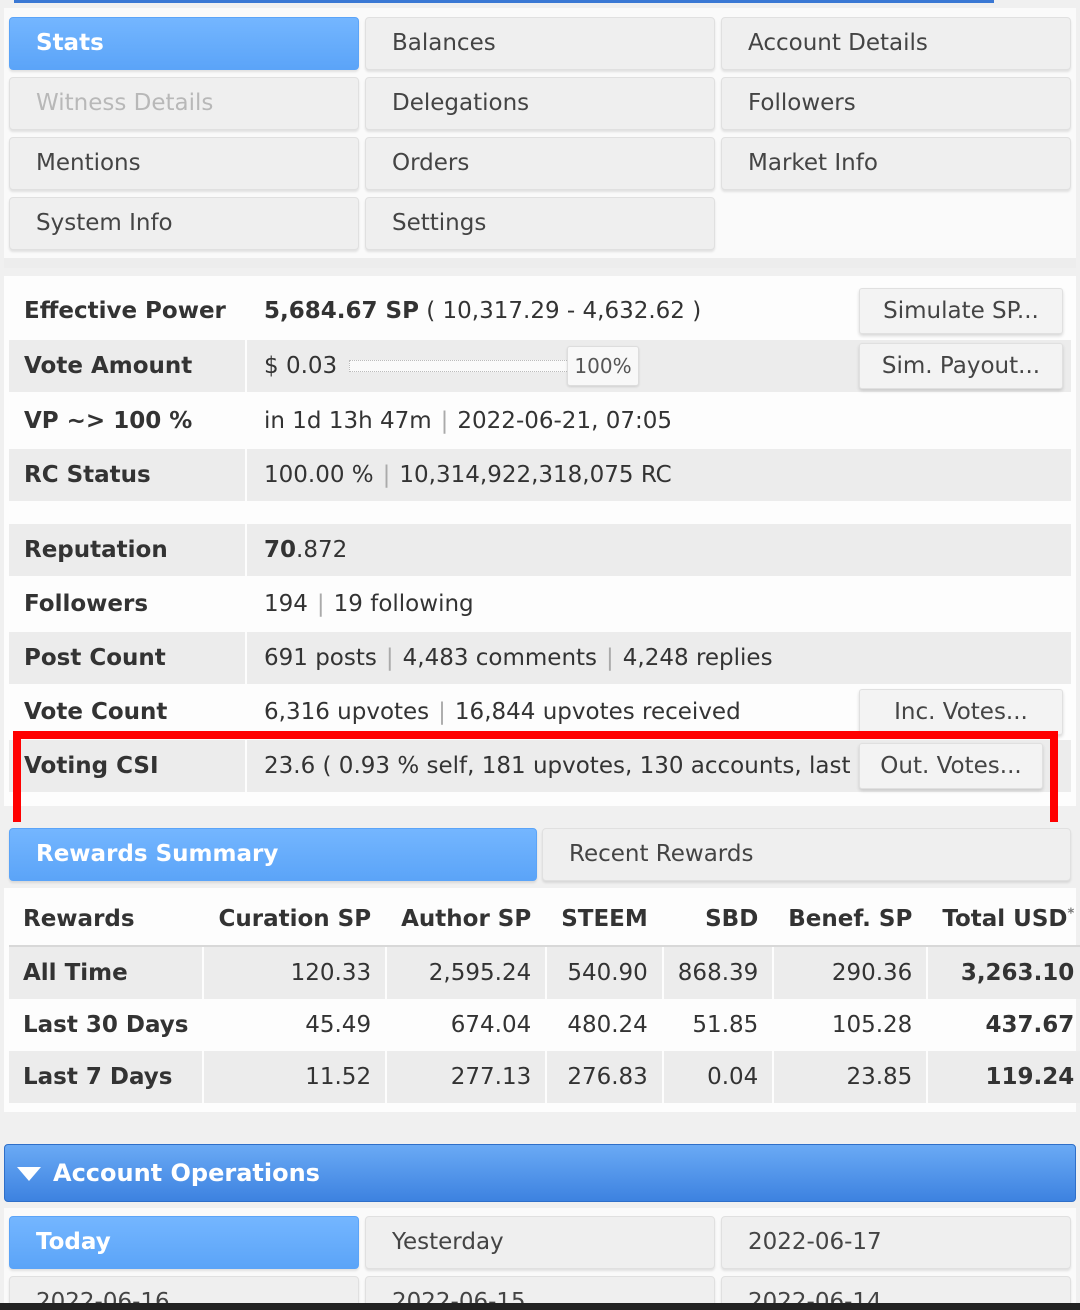 The height and width of the screenshot is (1310, 1080). What do you see at coordinates (184, 43) in the screenshot?
I see `tab-stats: Stats` at bounding box center [184, 43].